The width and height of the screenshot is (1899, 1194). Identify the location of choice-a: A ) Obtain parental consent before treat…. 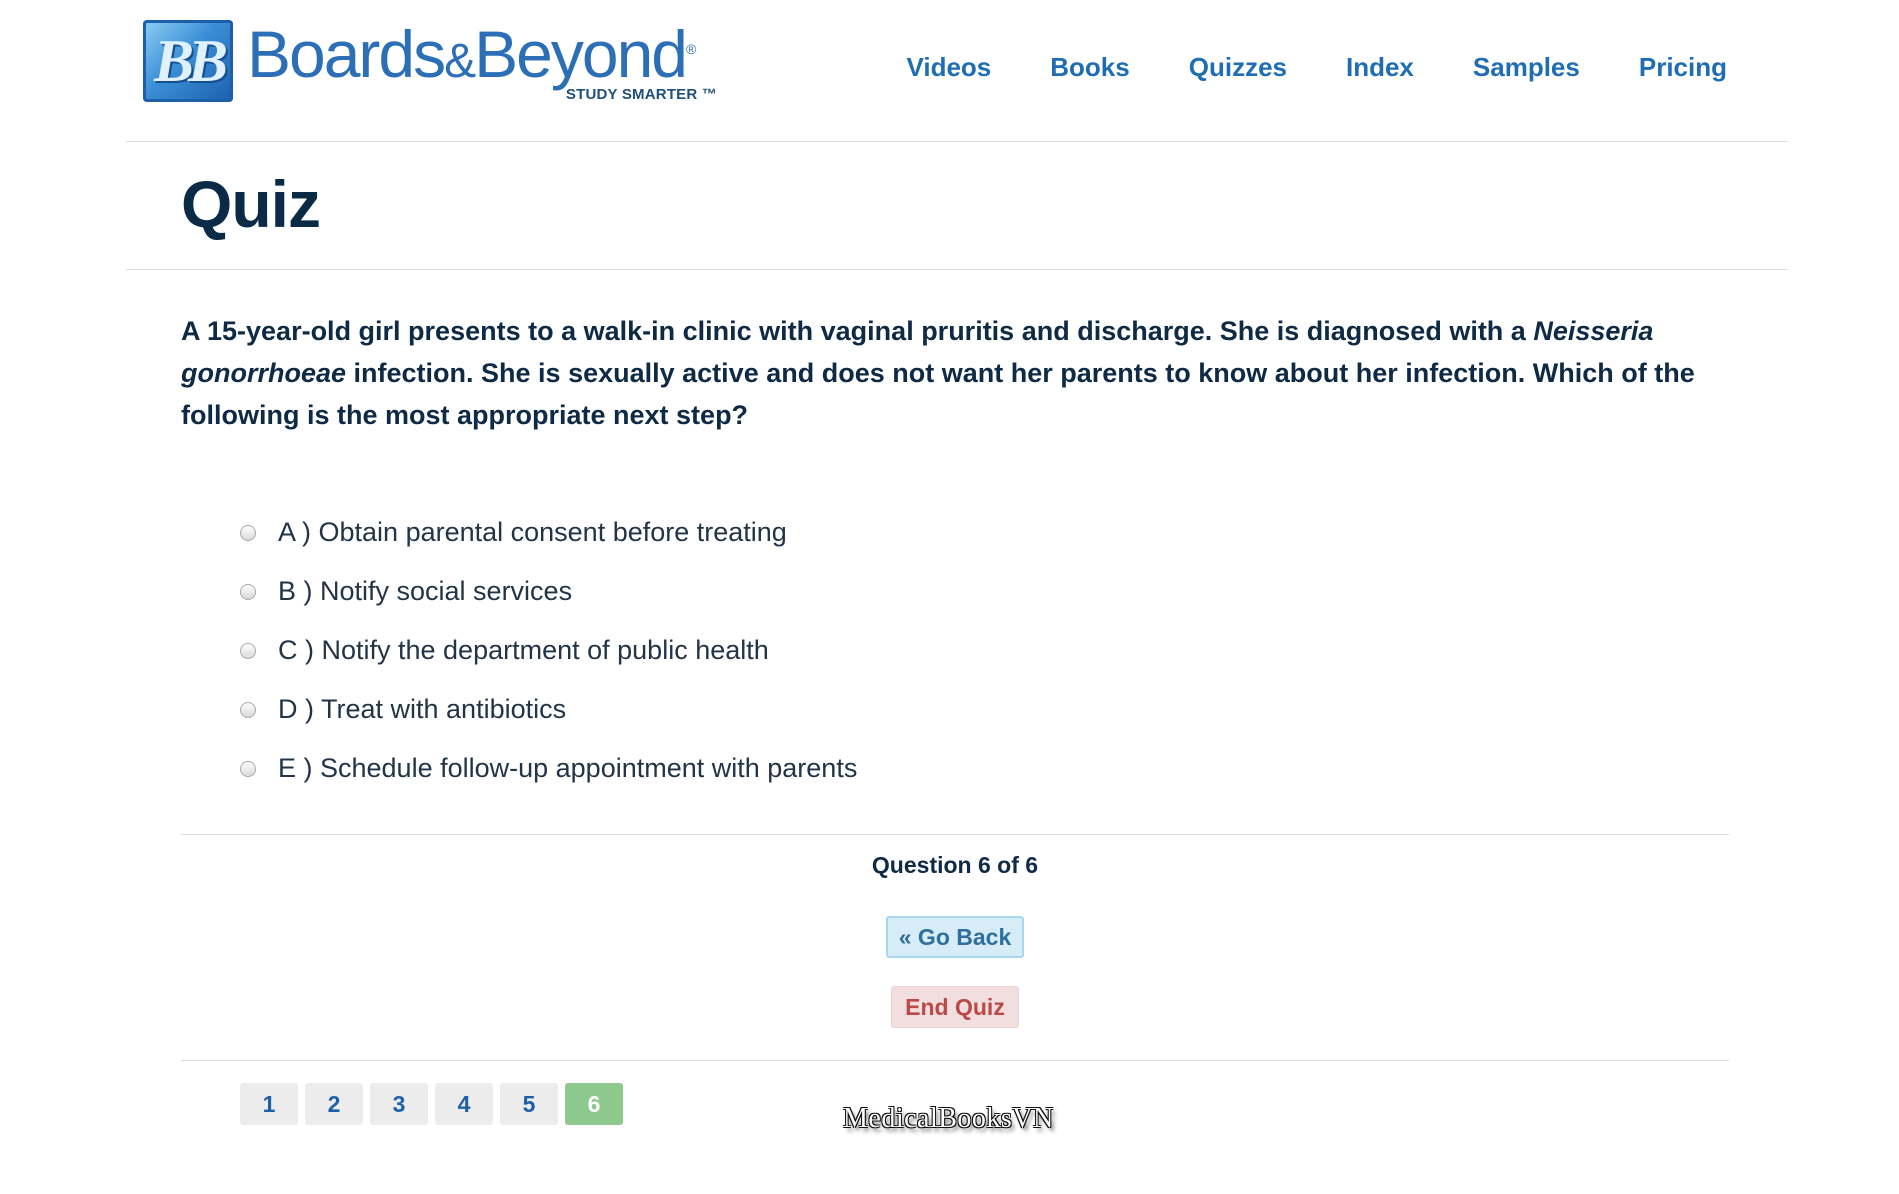
(548, 532).